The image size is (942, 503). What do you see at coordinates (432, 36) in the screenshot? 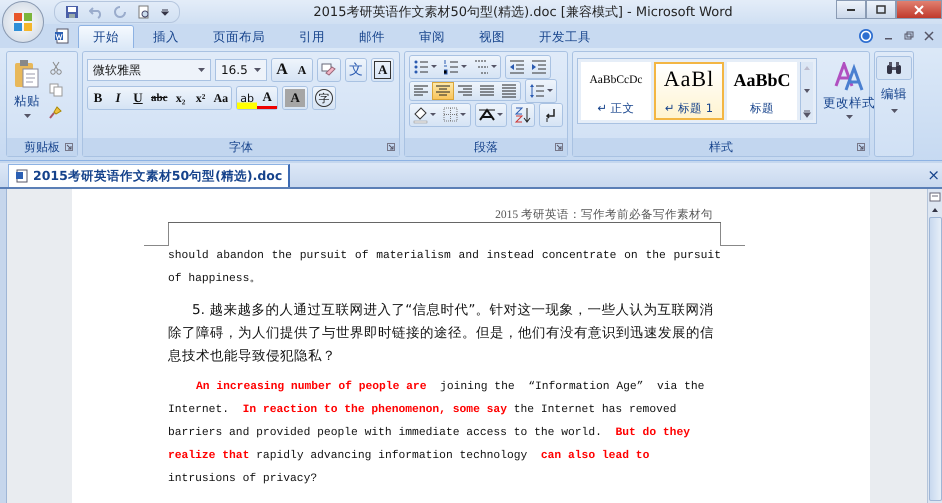
I see `ribbon-tab: 审阅` at bounding box center [432, 36].